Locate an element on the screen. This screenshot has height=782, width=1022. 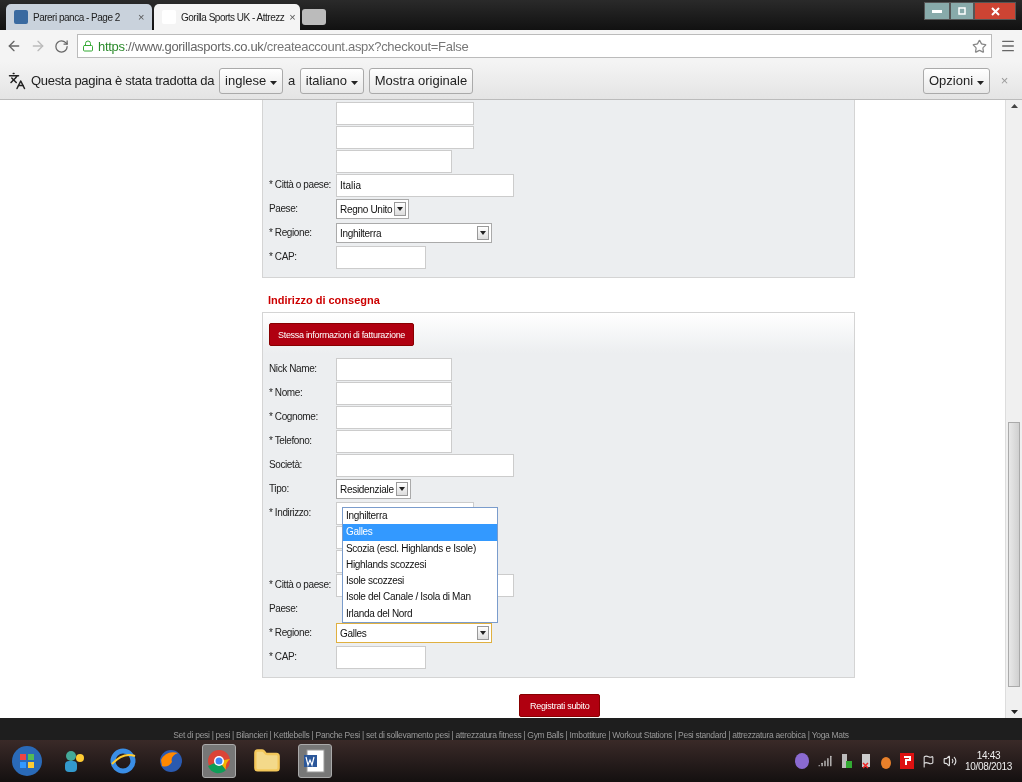
input-field: Italia is located at coordinates (425, 185).